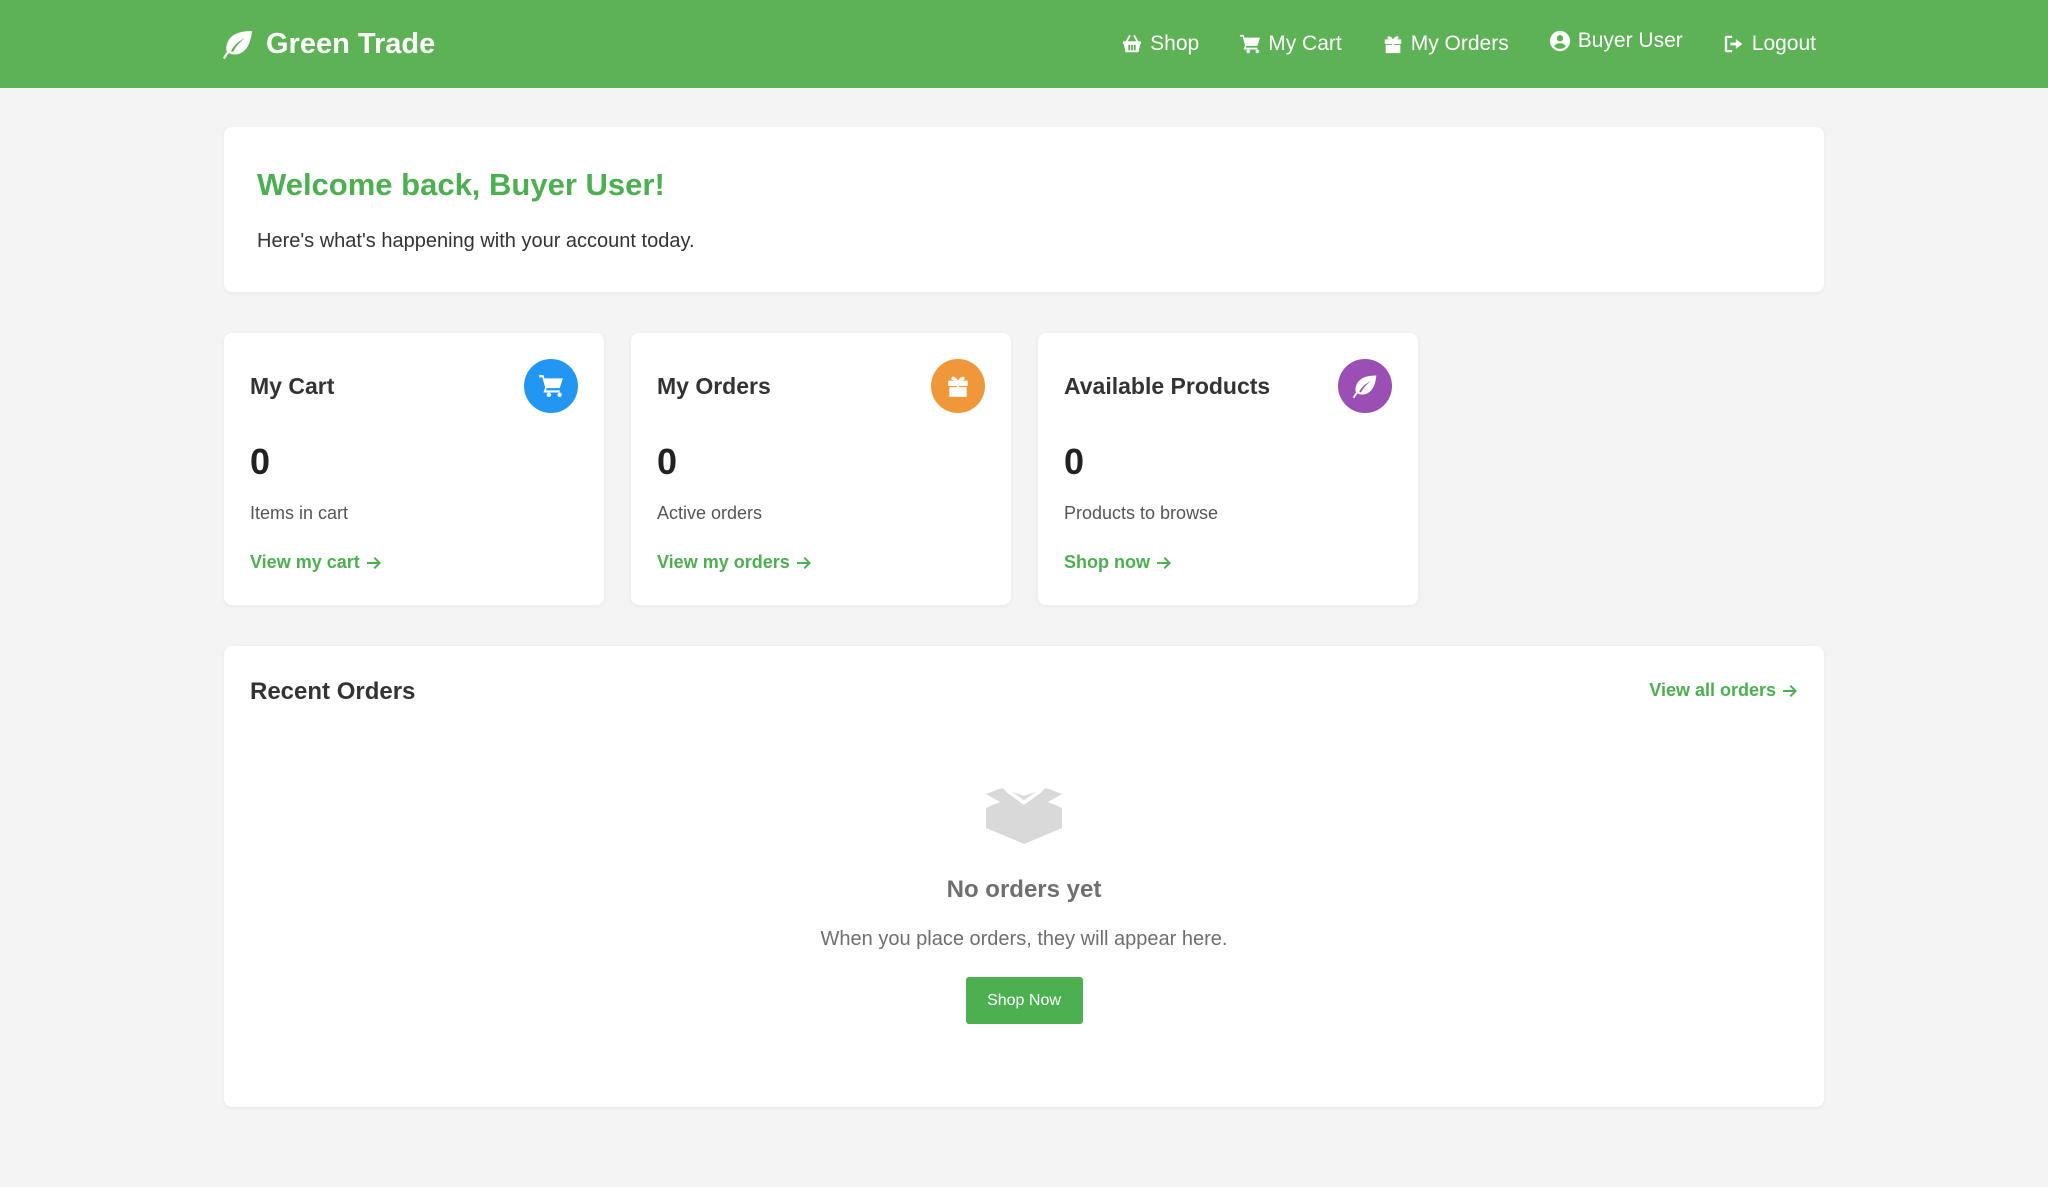 Image resolution: width=2048 pixels, height=1187 pixels. Describe the element at coordinates (1167, 386) in the screenshot. I see `stat-title: Available Products` at that location.